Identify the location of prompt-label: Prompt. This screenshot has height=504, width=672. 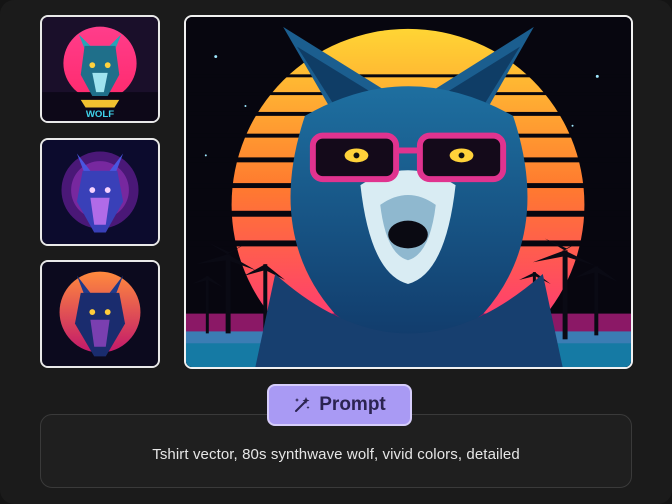
(352, 404).